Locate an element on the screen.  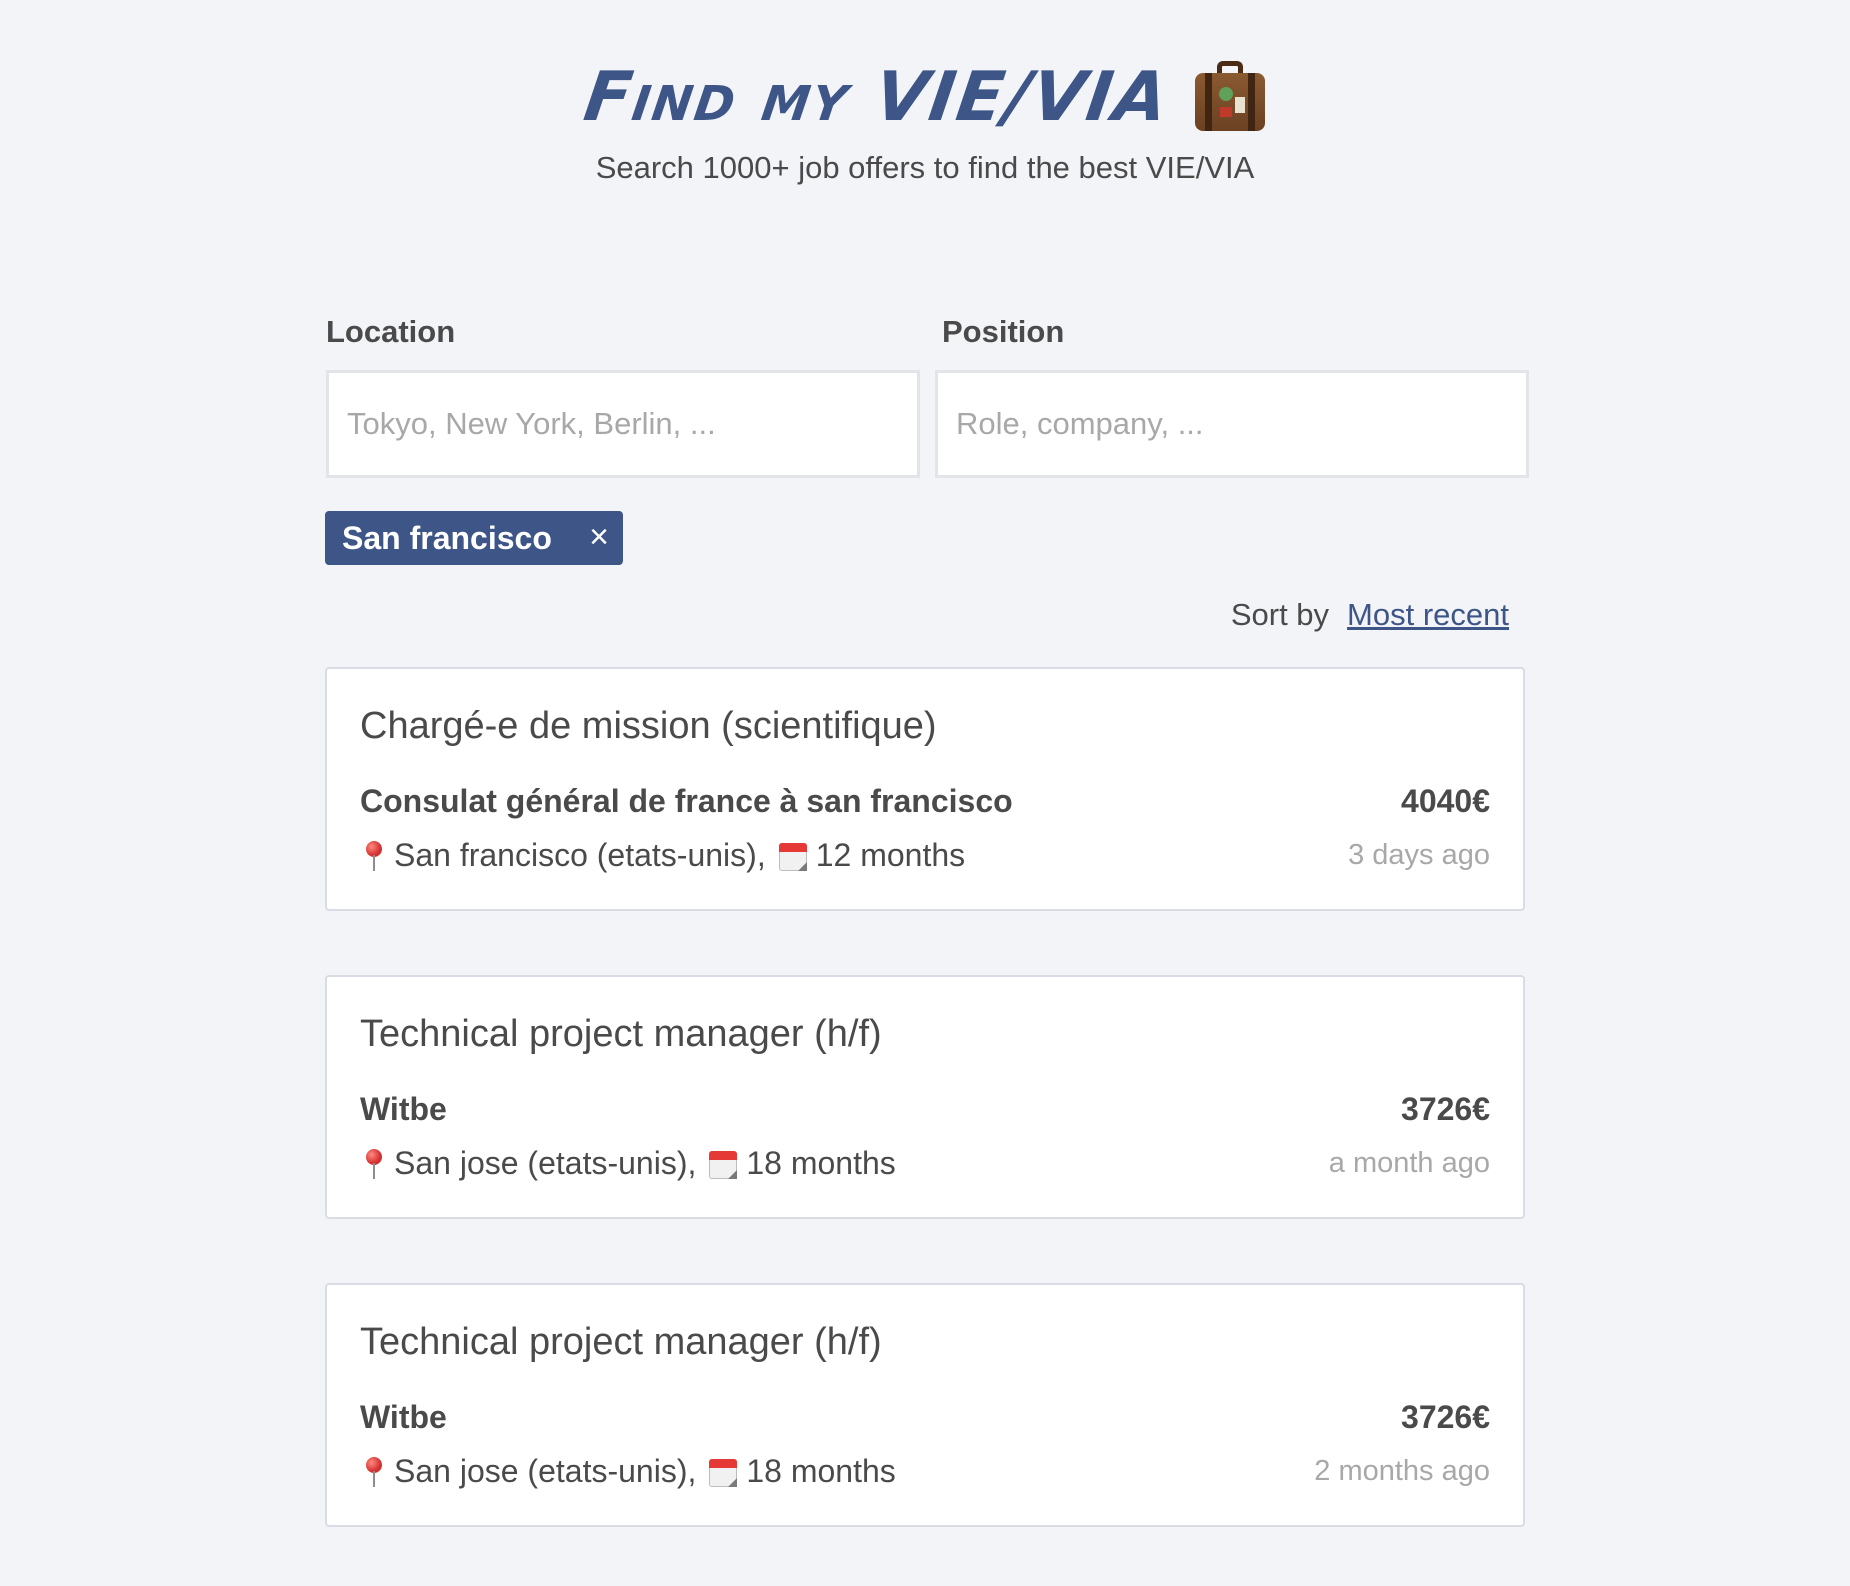
offer-posted-date: 3 days ago is located at coordinates (1419, 855).